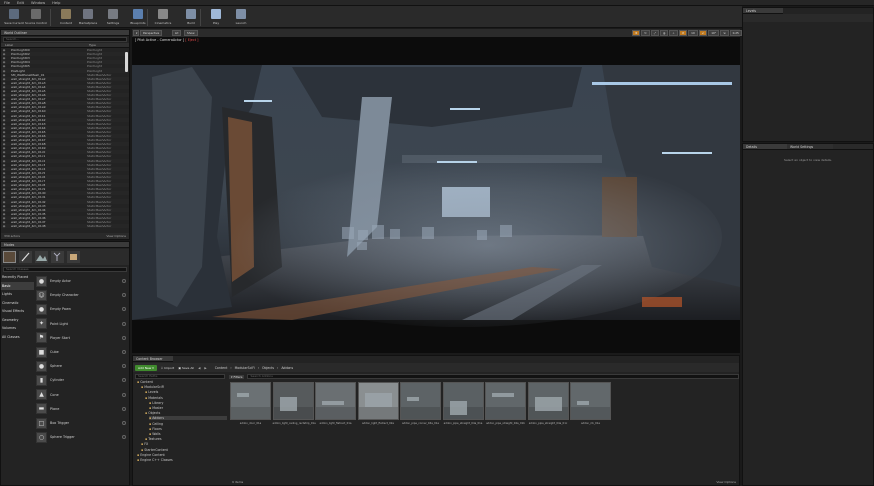 The width and height of the screenshot is (874, 486). What do you see at coordinates (138, 17) in the screenshot?
I see `blueprints-button: Blueprints` at bounding box center [138, 17].